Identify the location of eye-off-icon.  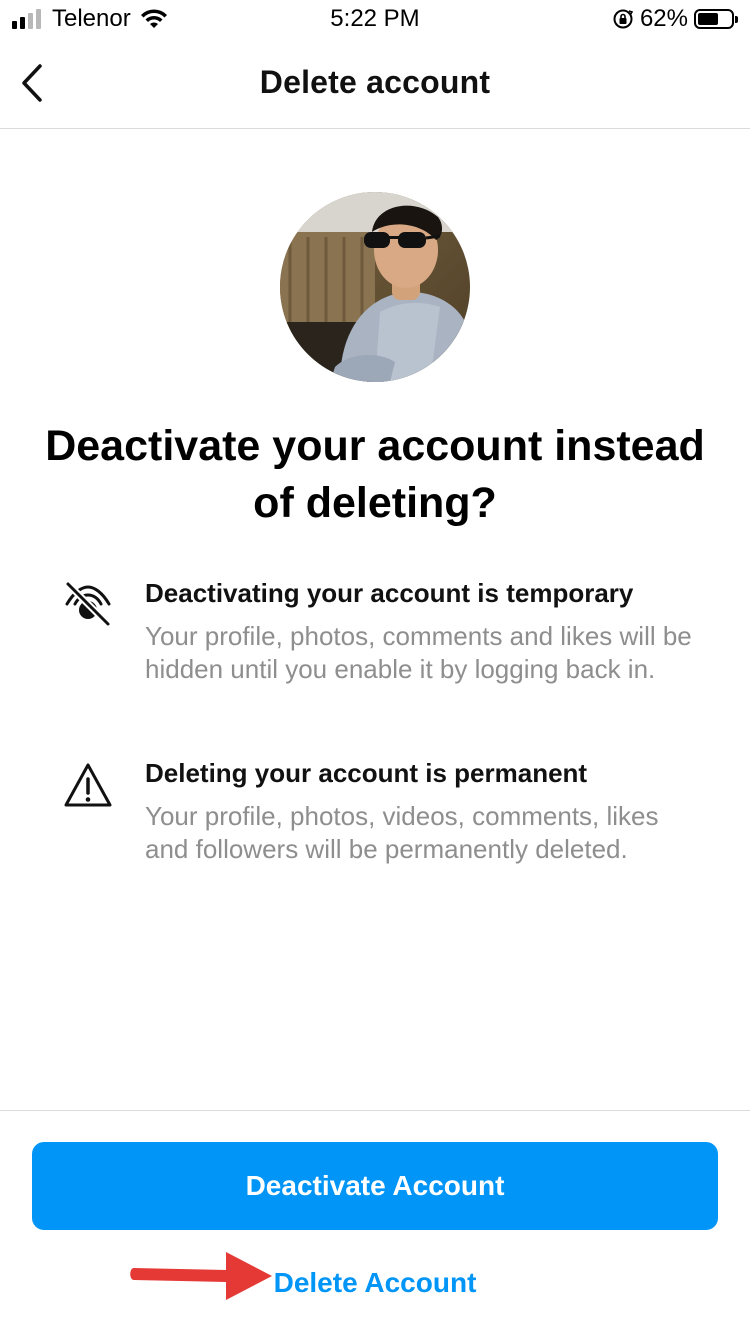
(88, 604).